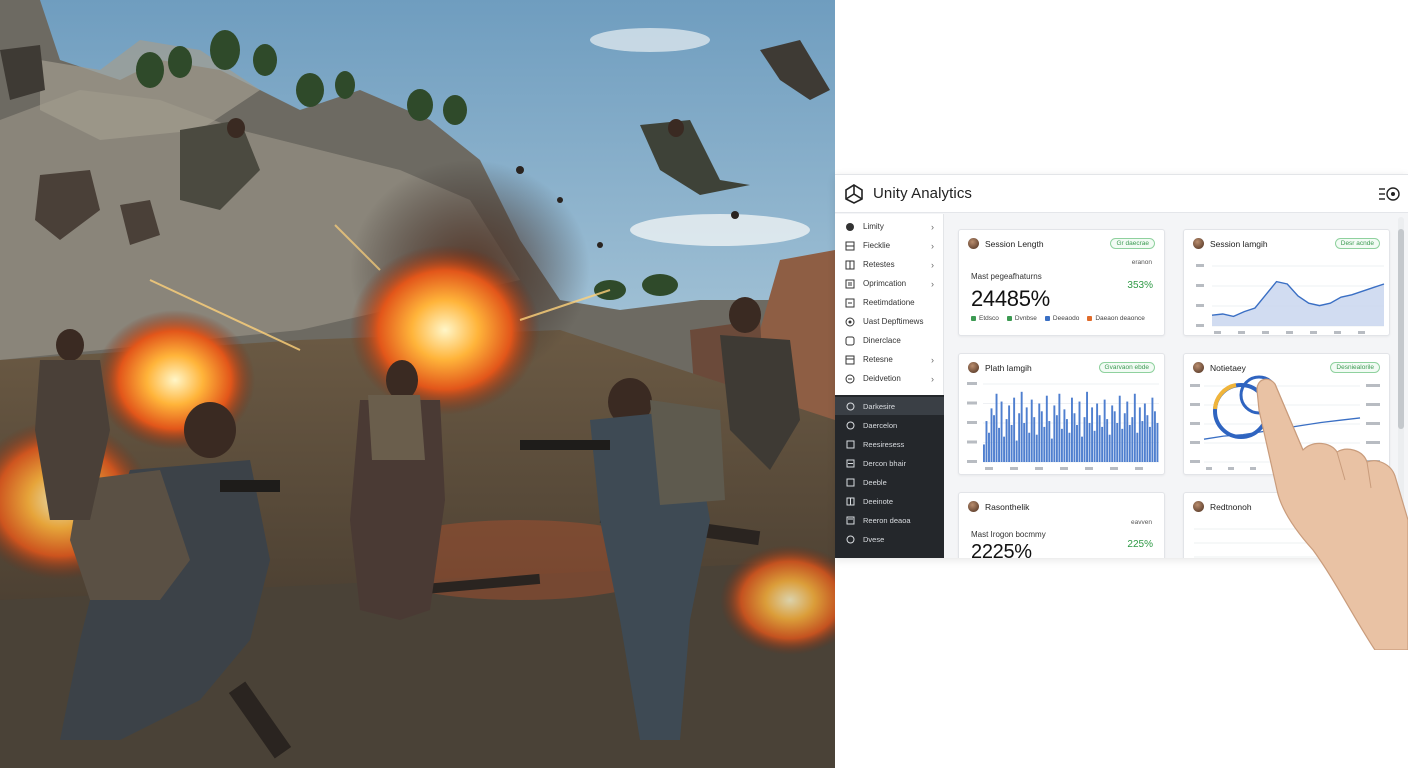 Image resolution: width=1408 pixels, height=768 pixels. I want to click on sidebar-item-label: Darkesire, so click(879, 406).